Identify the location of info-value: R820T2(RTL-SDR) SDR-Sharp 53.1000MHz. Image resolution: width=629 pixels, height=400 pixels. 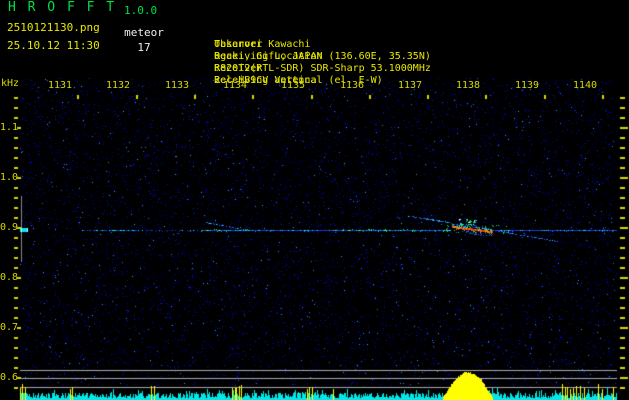
(322, 68).